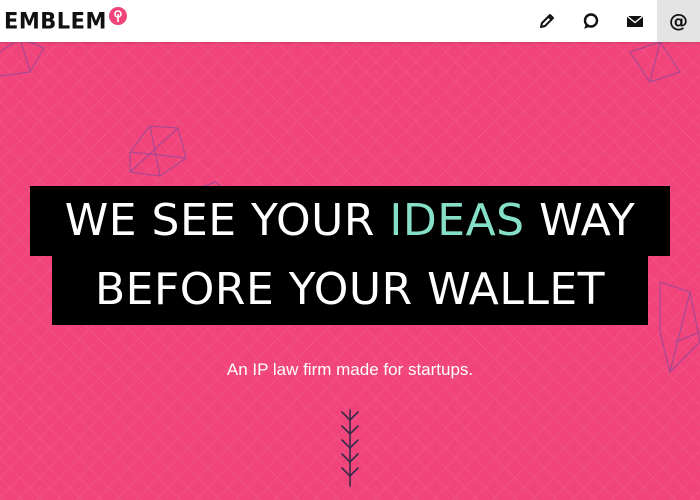 Image resolution: width=700 pixels, height=500 pixels. I want to click on nav-at-button: @, so click(678, 21).